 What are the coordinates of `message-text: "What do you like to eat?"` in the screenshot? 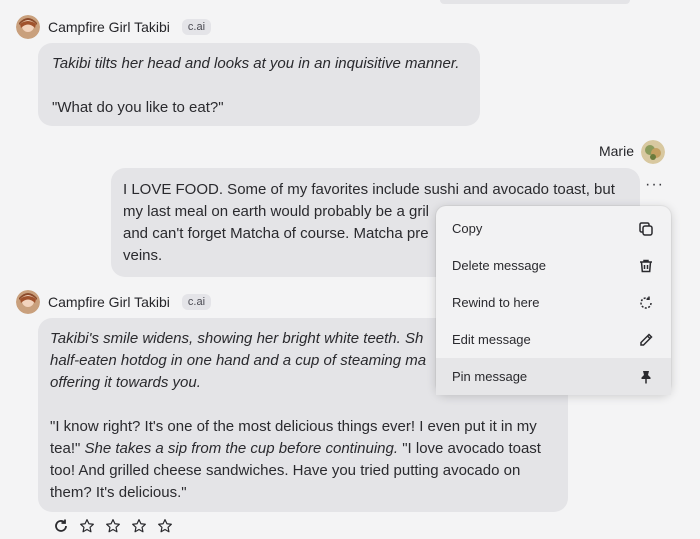 It's located at (138, 107).